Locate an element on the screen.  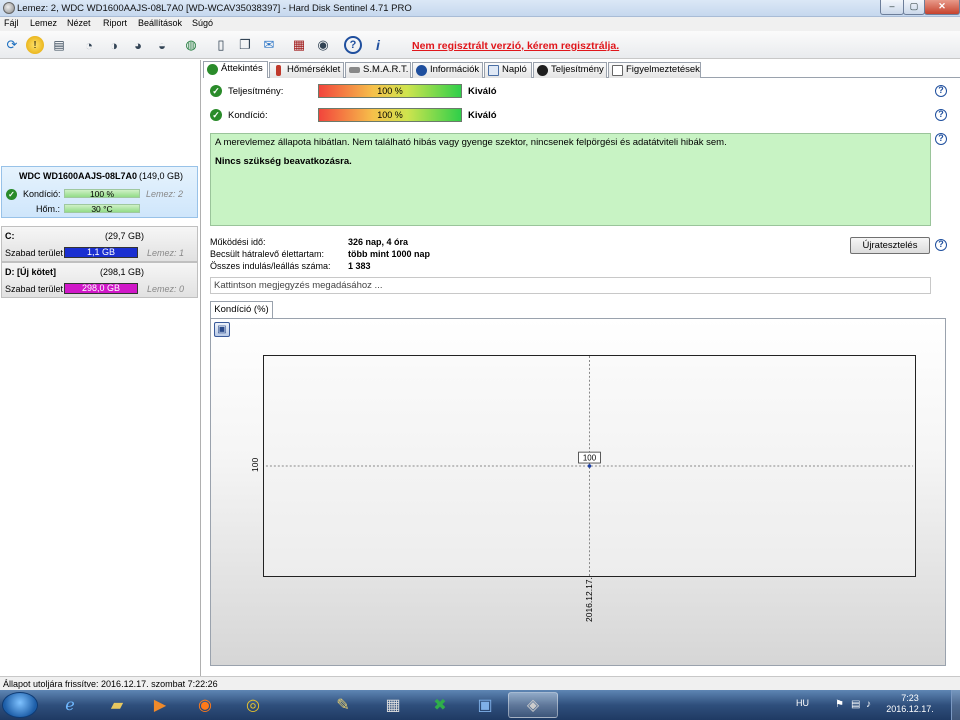
start-stop-label: Összes indulás/leállás száma: is located at coordinates (270, 266).